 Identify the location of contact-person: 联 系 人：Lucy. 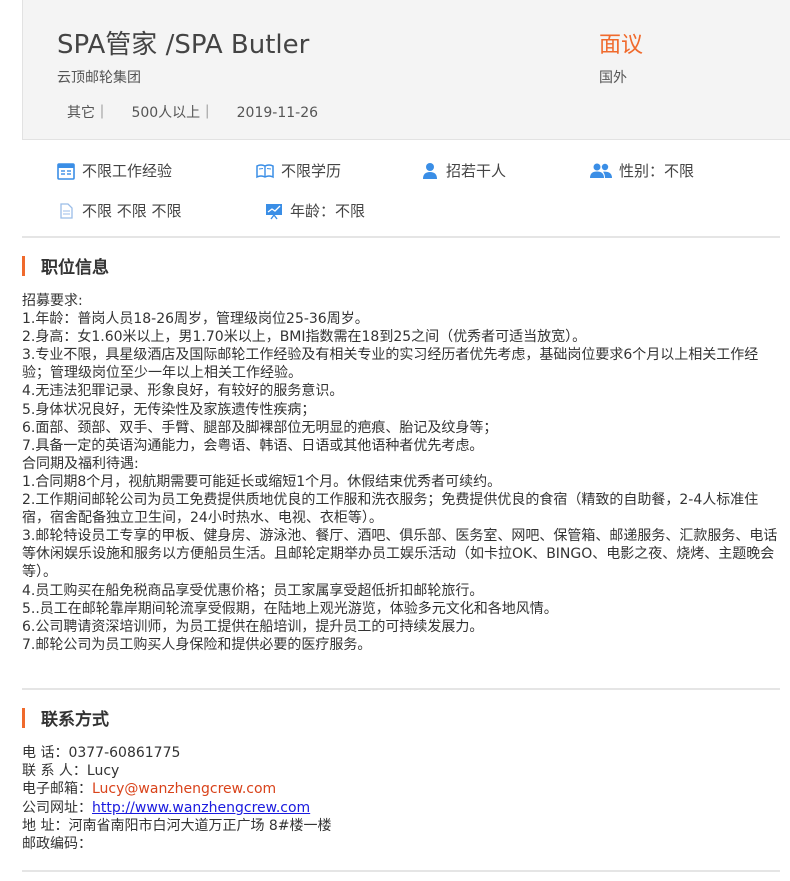
(177, 771).